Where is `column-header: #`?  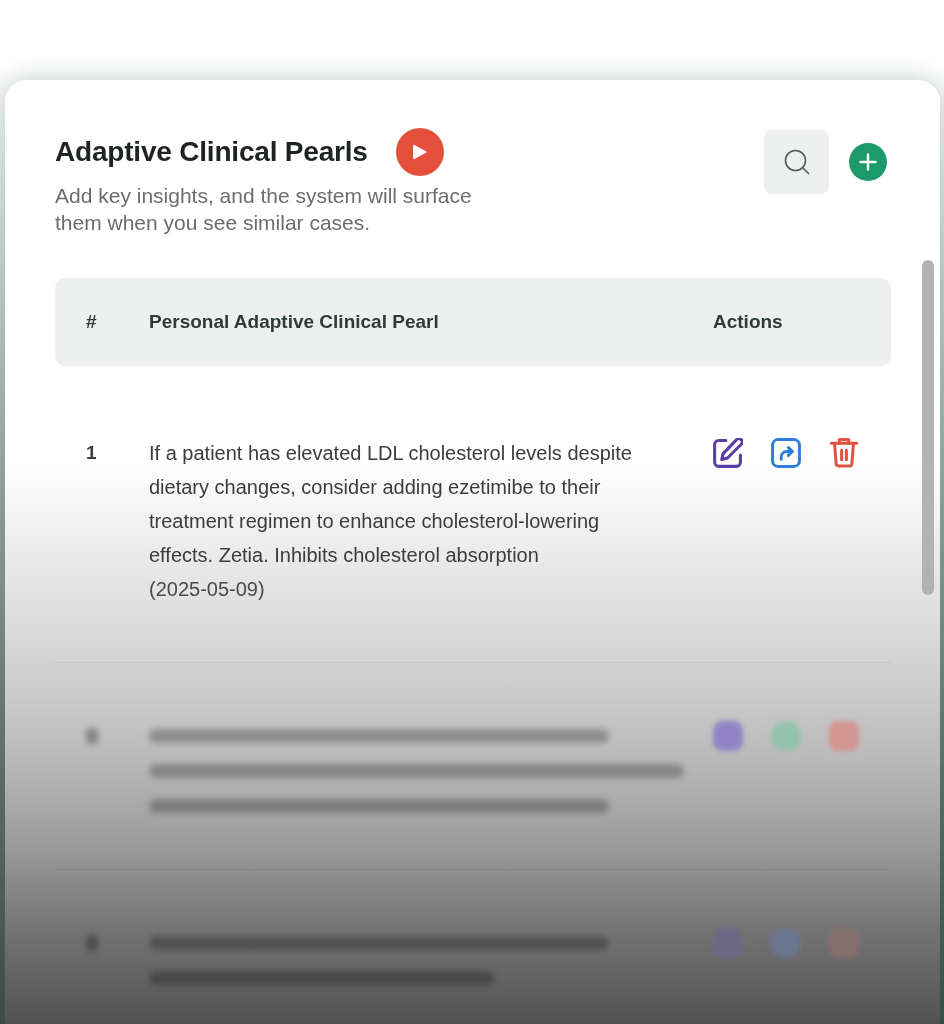 column-header: # is located at coordinates (92, 322).